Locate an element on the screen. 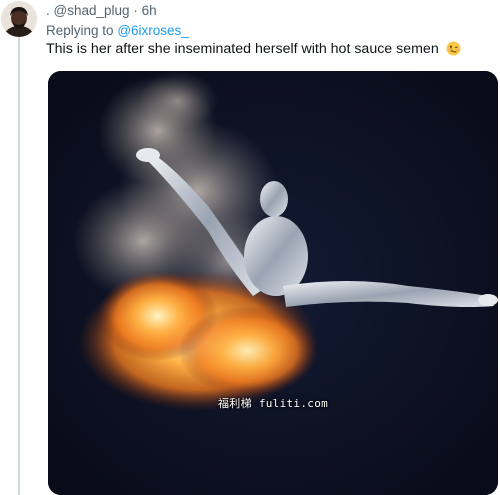 This screenshot has width=500, height=495. replying-to-line: Replying to @6ixroses_ is located at coordinates (117, 30).